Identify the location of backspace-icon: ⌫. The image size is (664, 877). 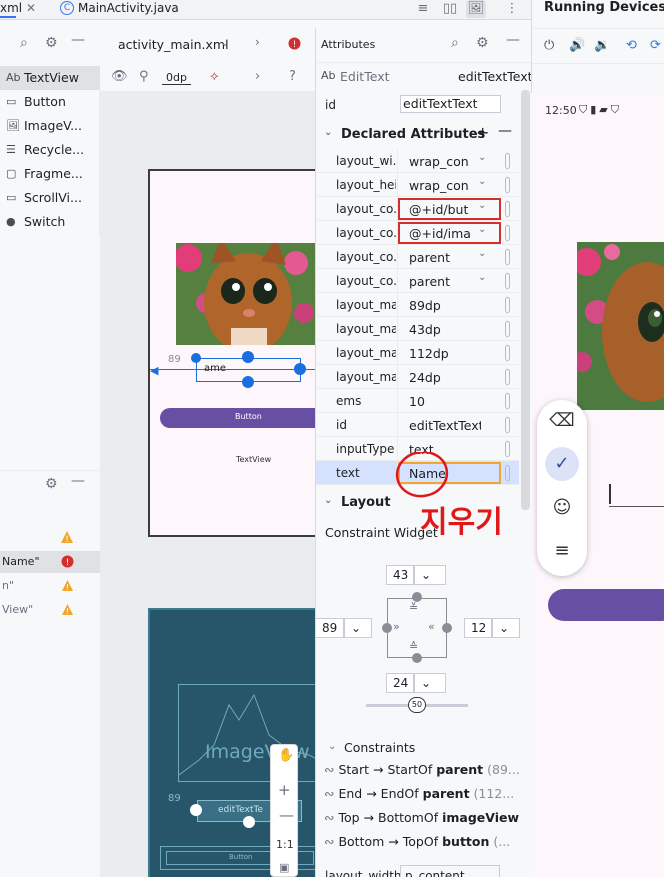
(562, 421).